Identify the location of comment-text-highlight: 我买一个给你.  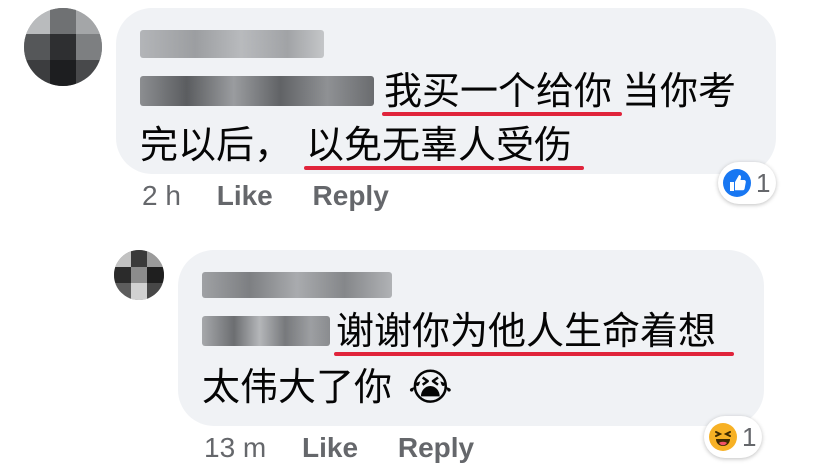
(498, 91).